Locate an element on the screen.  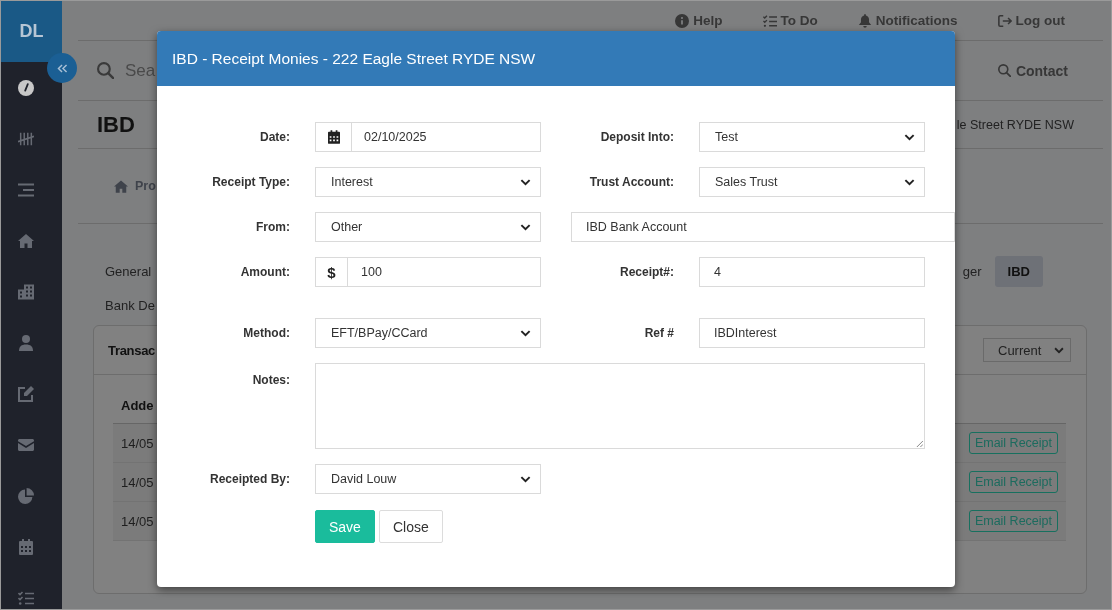
pie-chart-icon is located at coordinates (26, 495).